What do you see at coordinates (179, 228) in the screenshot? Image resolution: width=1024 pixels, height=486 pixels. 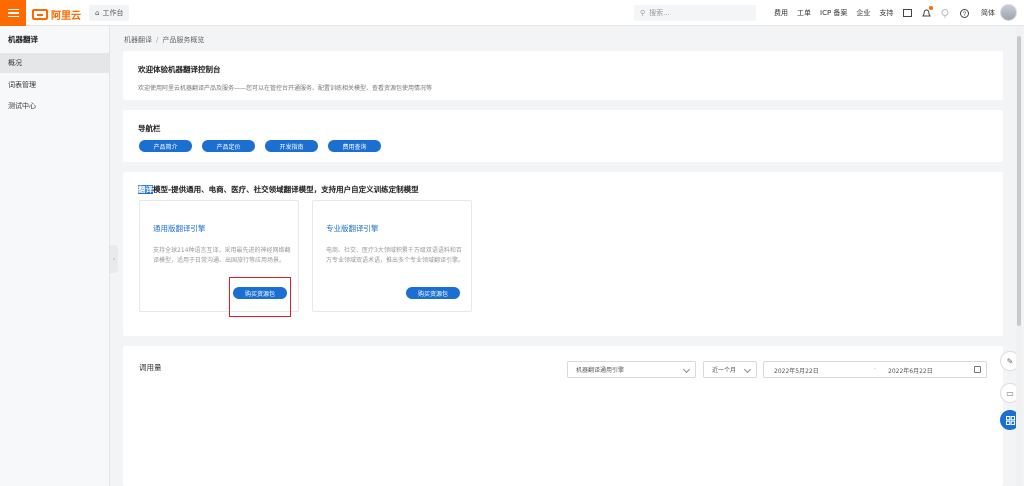 I see `engine-title: 通用版翻译引擎` at bounding box center [179, 228].